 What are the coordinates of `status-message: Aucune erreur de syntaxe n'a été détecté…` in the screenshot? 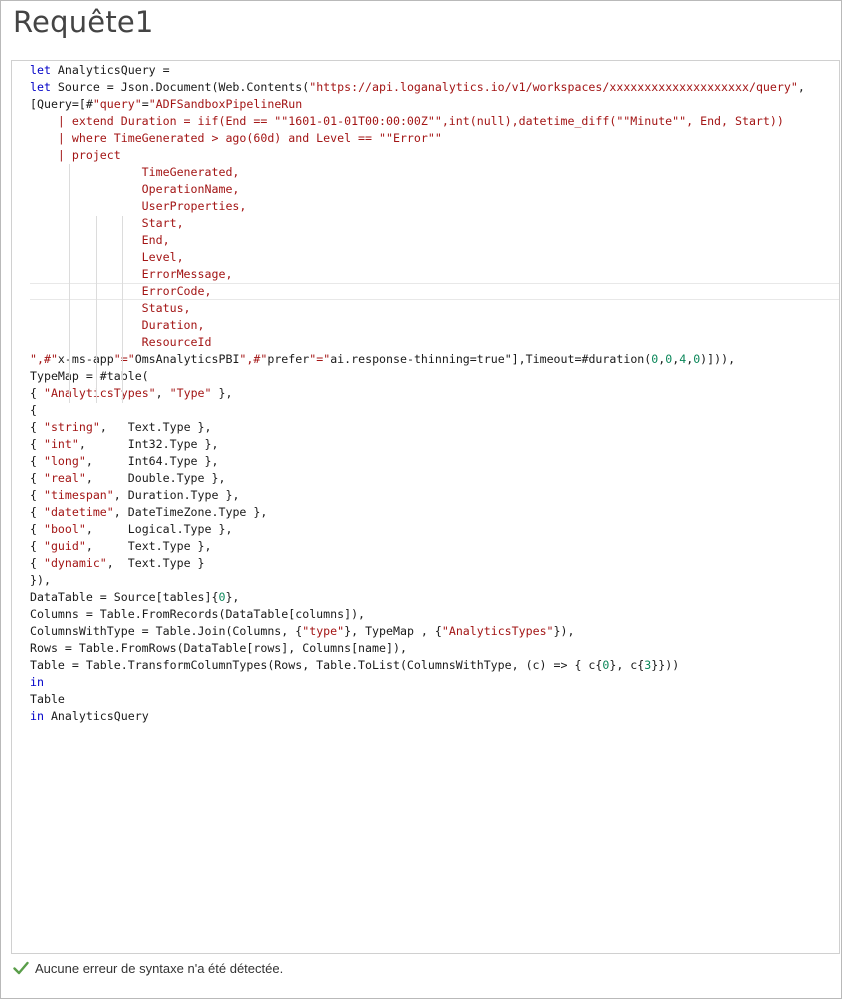 It's located at (159, 968).